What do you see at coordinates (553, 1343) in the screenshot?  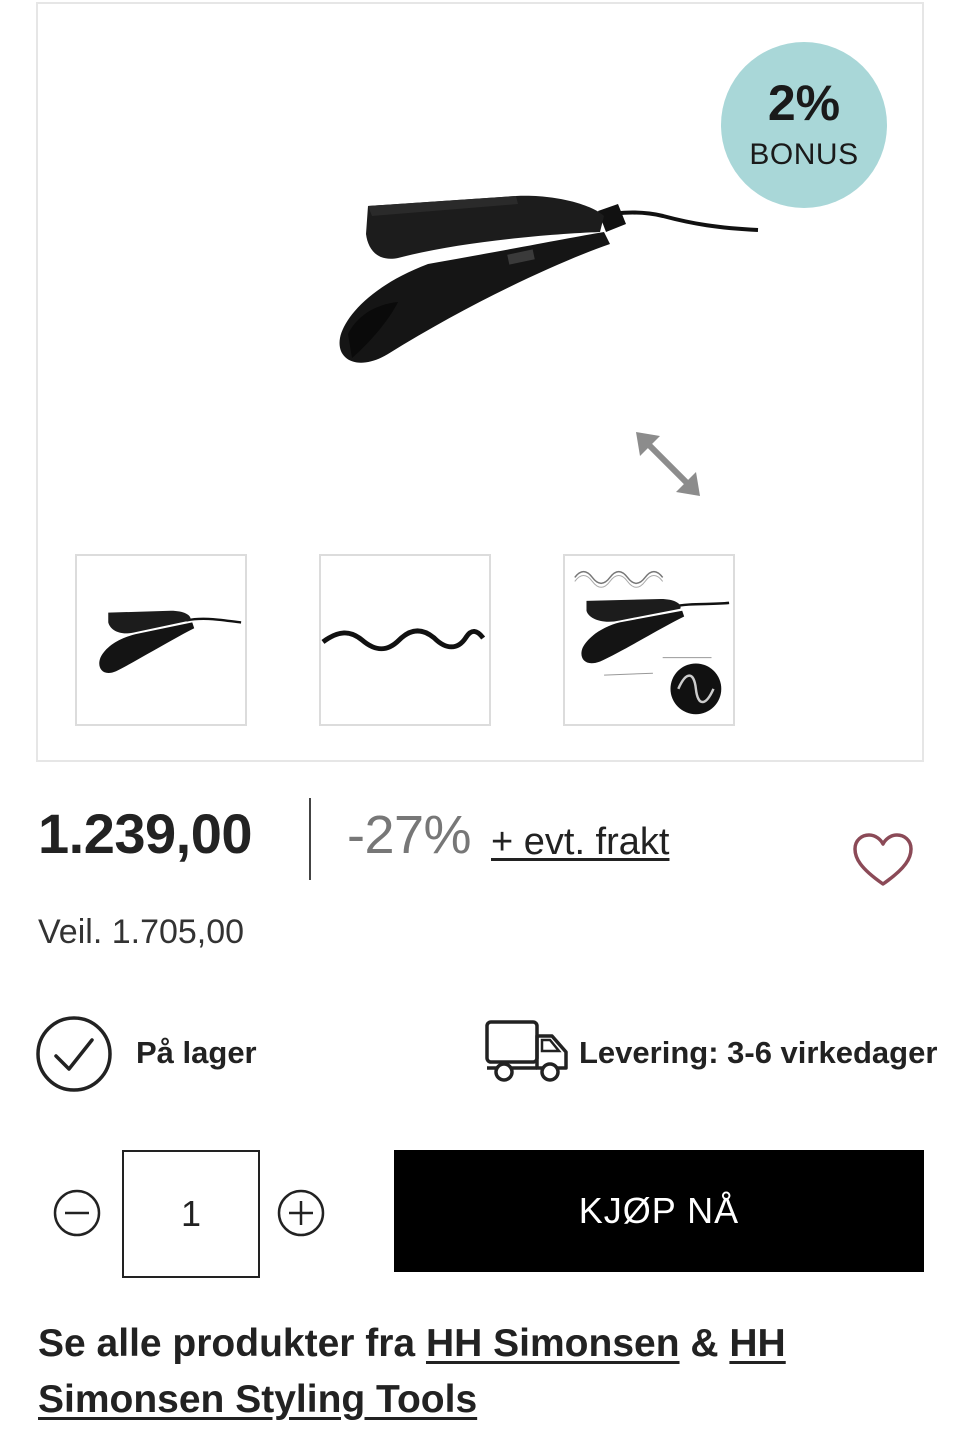 I see `brand-link-hh-simonsen: HH Simonsen` at bounding box center [553, 1343].